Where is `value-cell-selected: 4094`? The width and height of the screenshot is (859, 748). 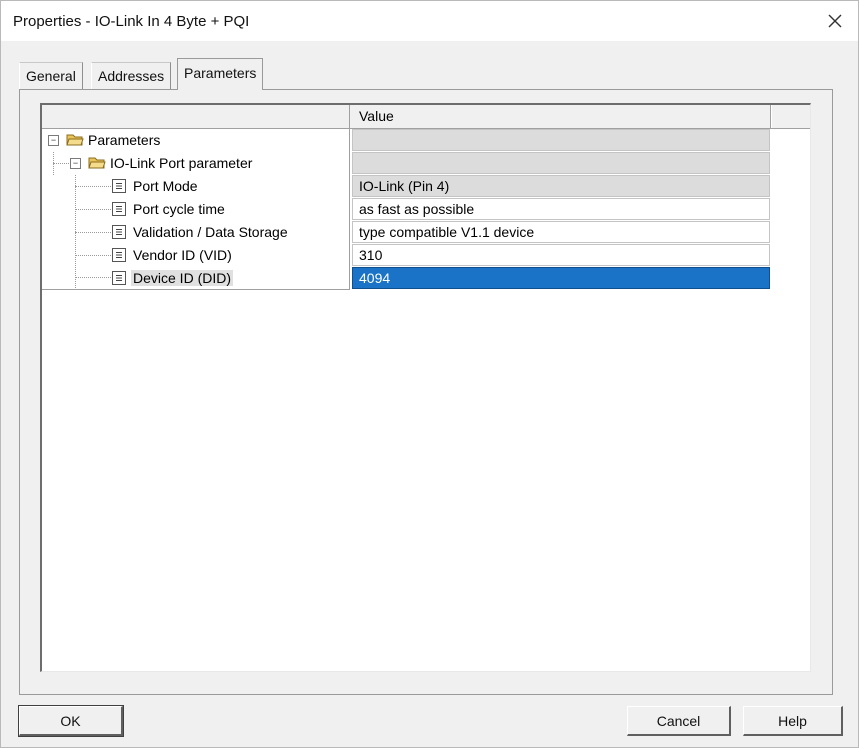 value-cell-selected: 4094 is located at coordinates (561, 278).